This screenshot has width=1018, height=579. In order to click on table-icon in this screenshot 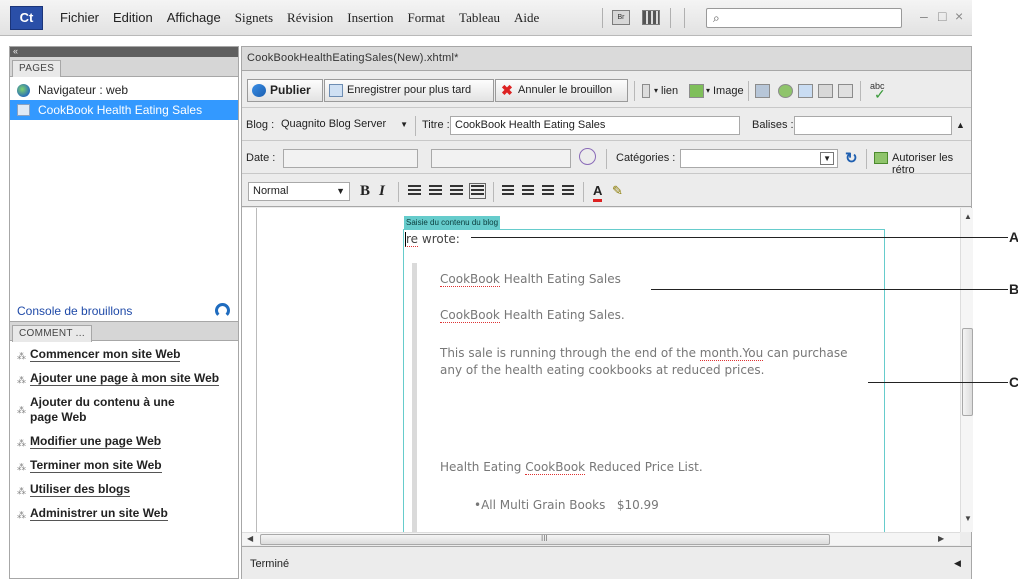, I will do `click(805, 91)`.